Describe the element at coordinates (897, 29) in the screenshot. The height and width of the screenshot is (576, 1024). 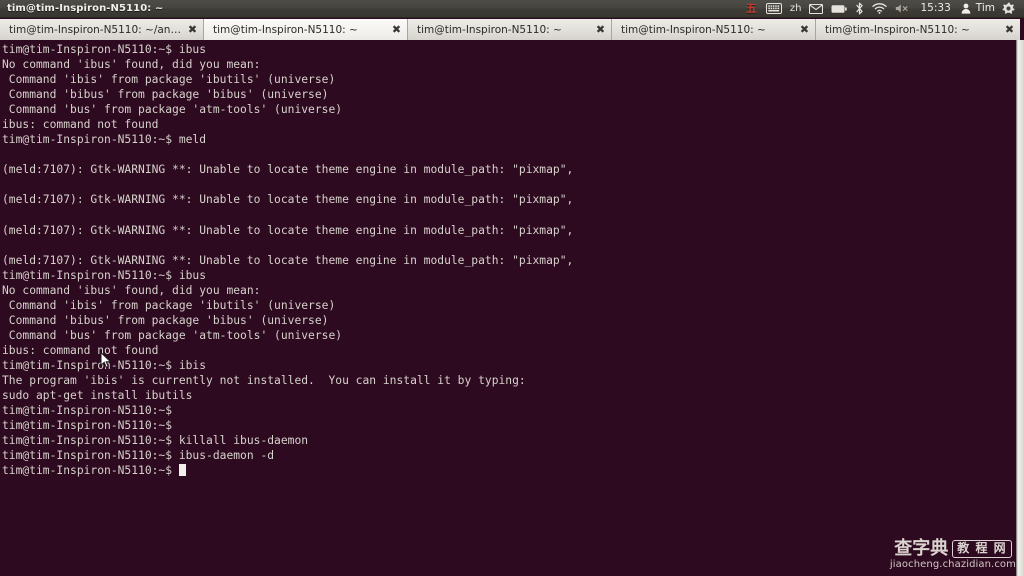
I see `terminal-tab-5-label: tim@tim-Inspiron-N5110: ~` at that location.